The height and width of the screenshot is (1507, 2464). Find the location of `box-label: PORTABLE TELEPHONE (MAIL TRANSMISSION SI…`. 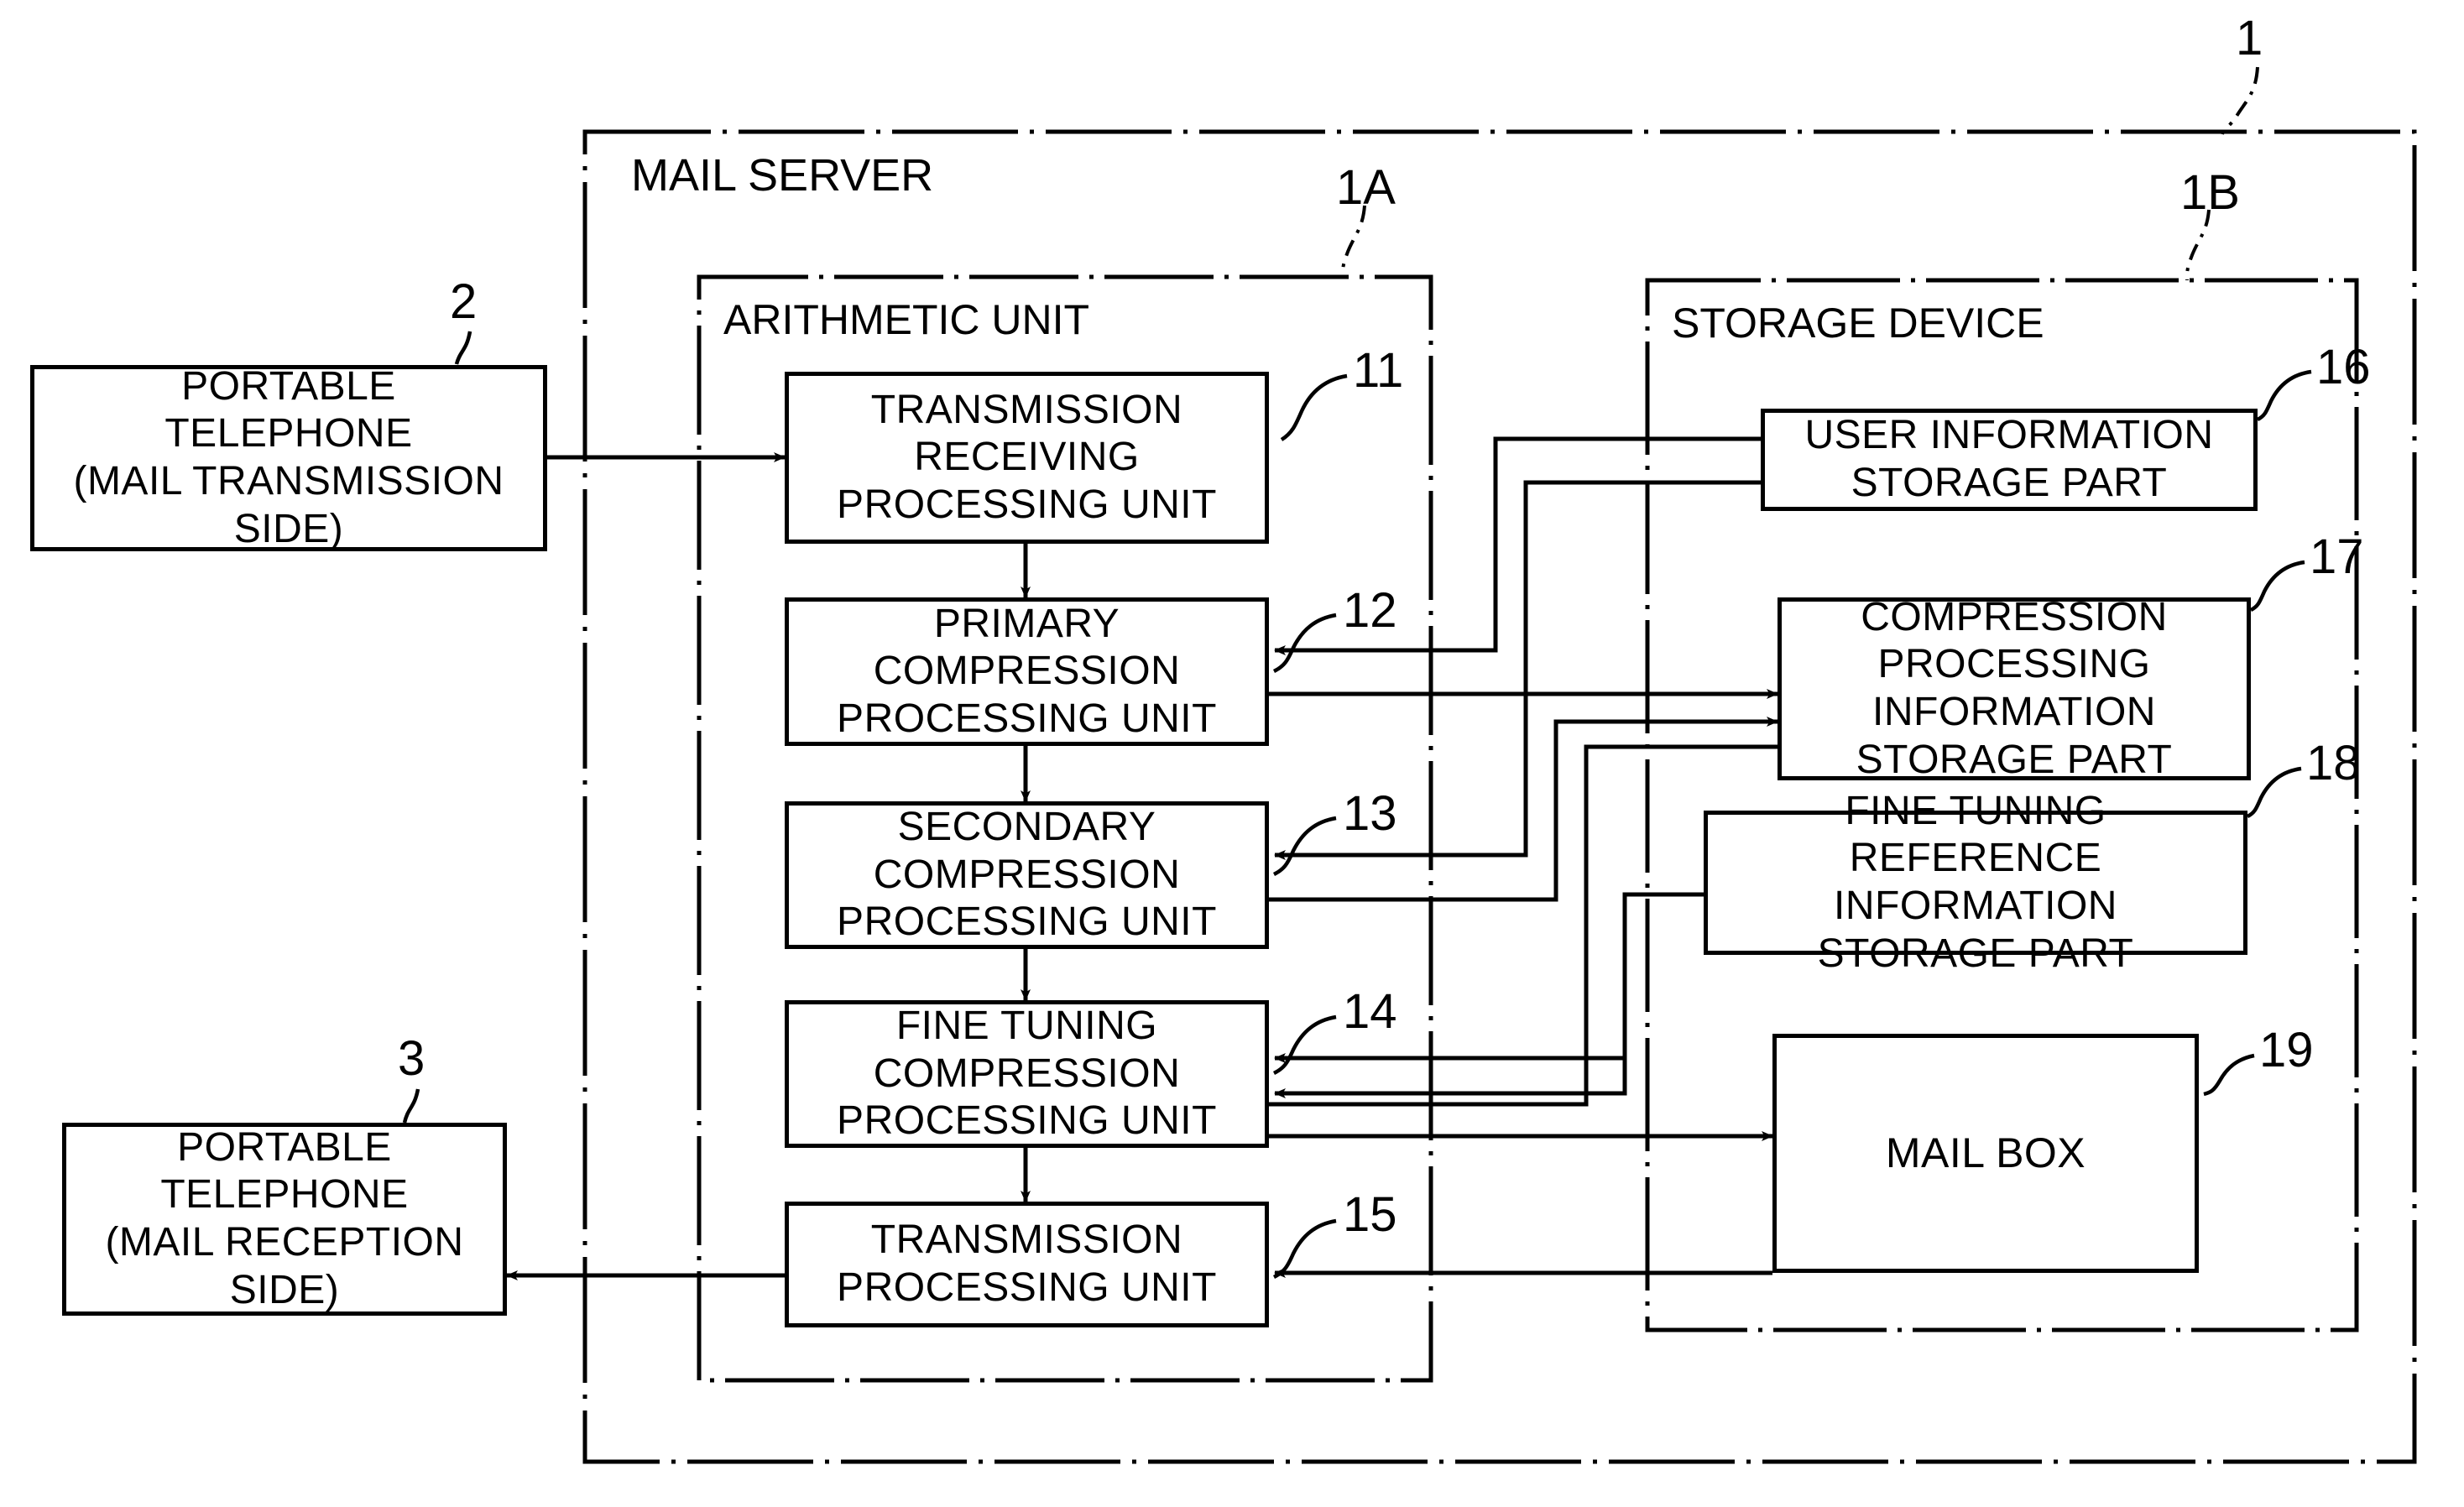

box-label: PORTABLE TELEPHONE (MAIL TRANSMISSION SI… is located at coordinates (288, 457).